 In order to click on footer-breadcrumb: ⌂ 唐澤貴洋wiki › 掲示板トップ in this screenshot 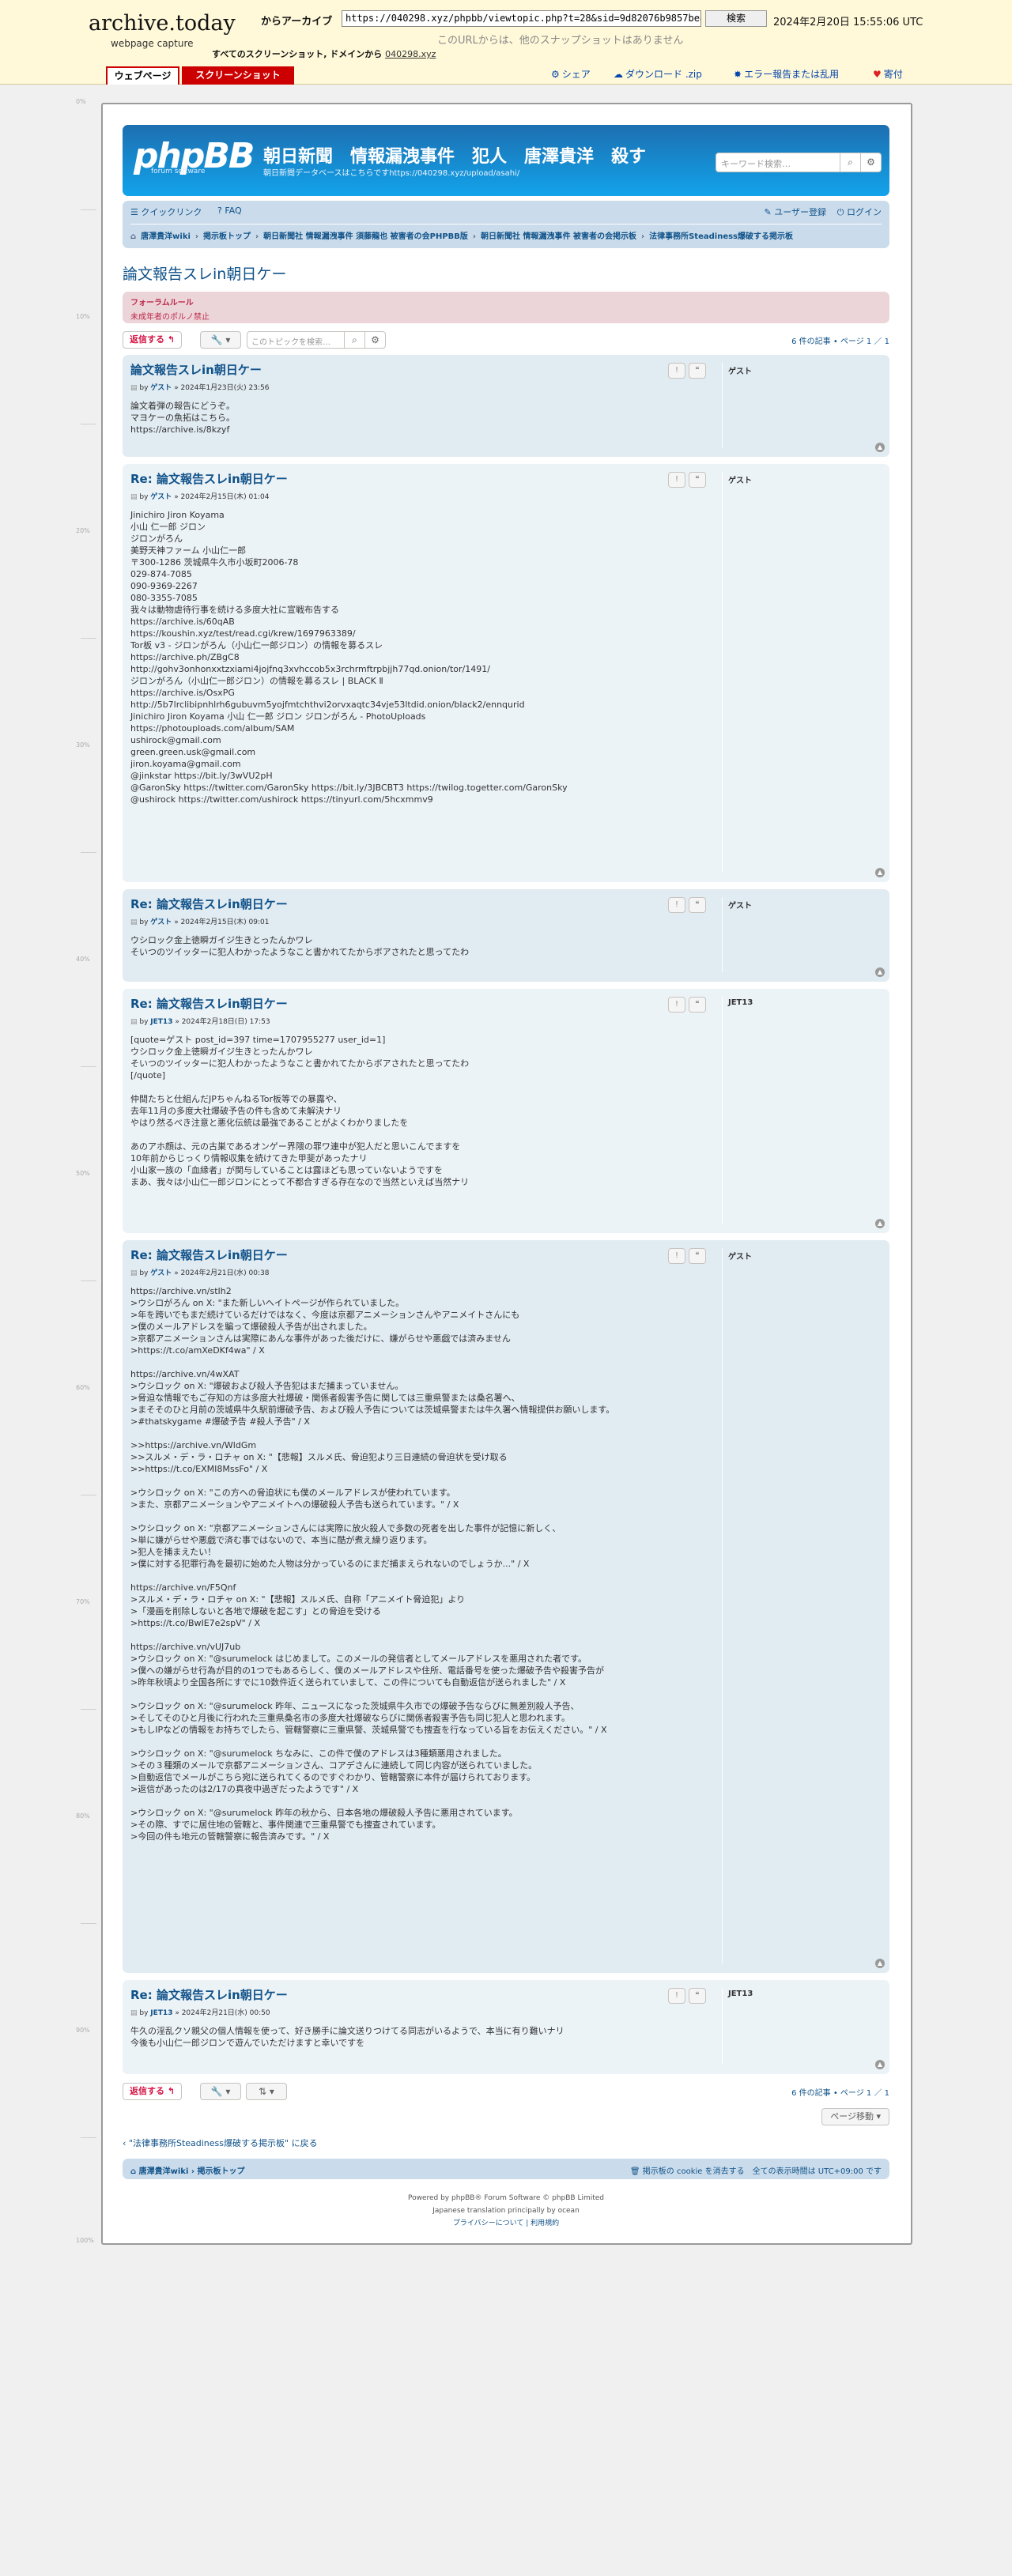, I will do `click(187, 2170)`.